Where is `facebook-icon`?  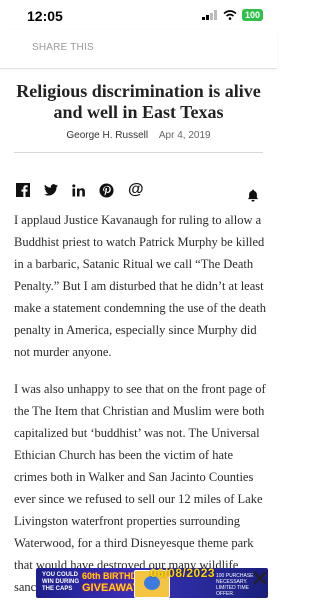 facebook-icon is located at coordinates (23, 190).